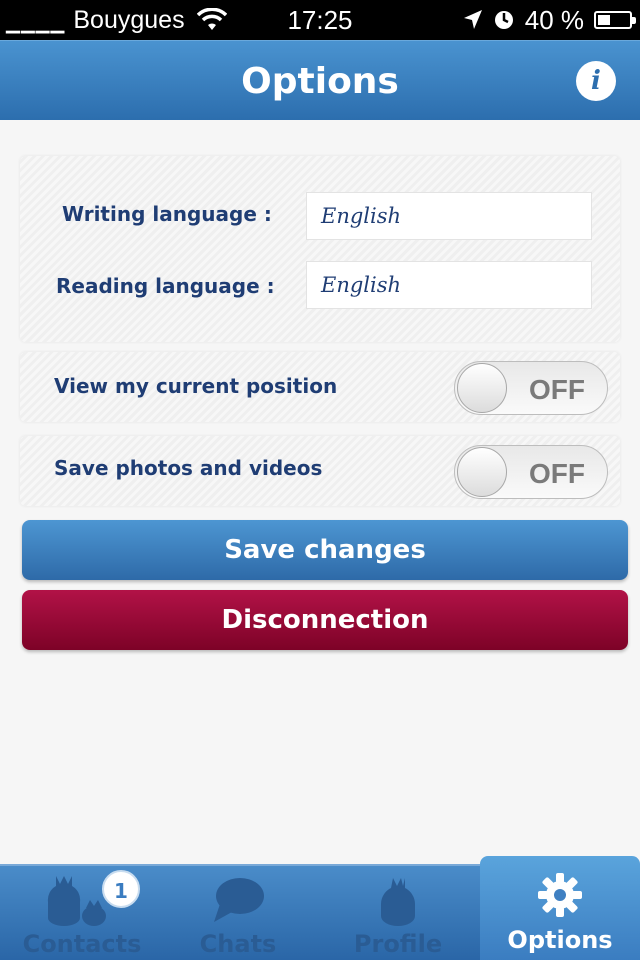 Image resolution: width=640 pixels, height=960 pixels. Describe the element at coordinates (82, 944) in the screenshot. I see `tab-label: Contacts` at that location.